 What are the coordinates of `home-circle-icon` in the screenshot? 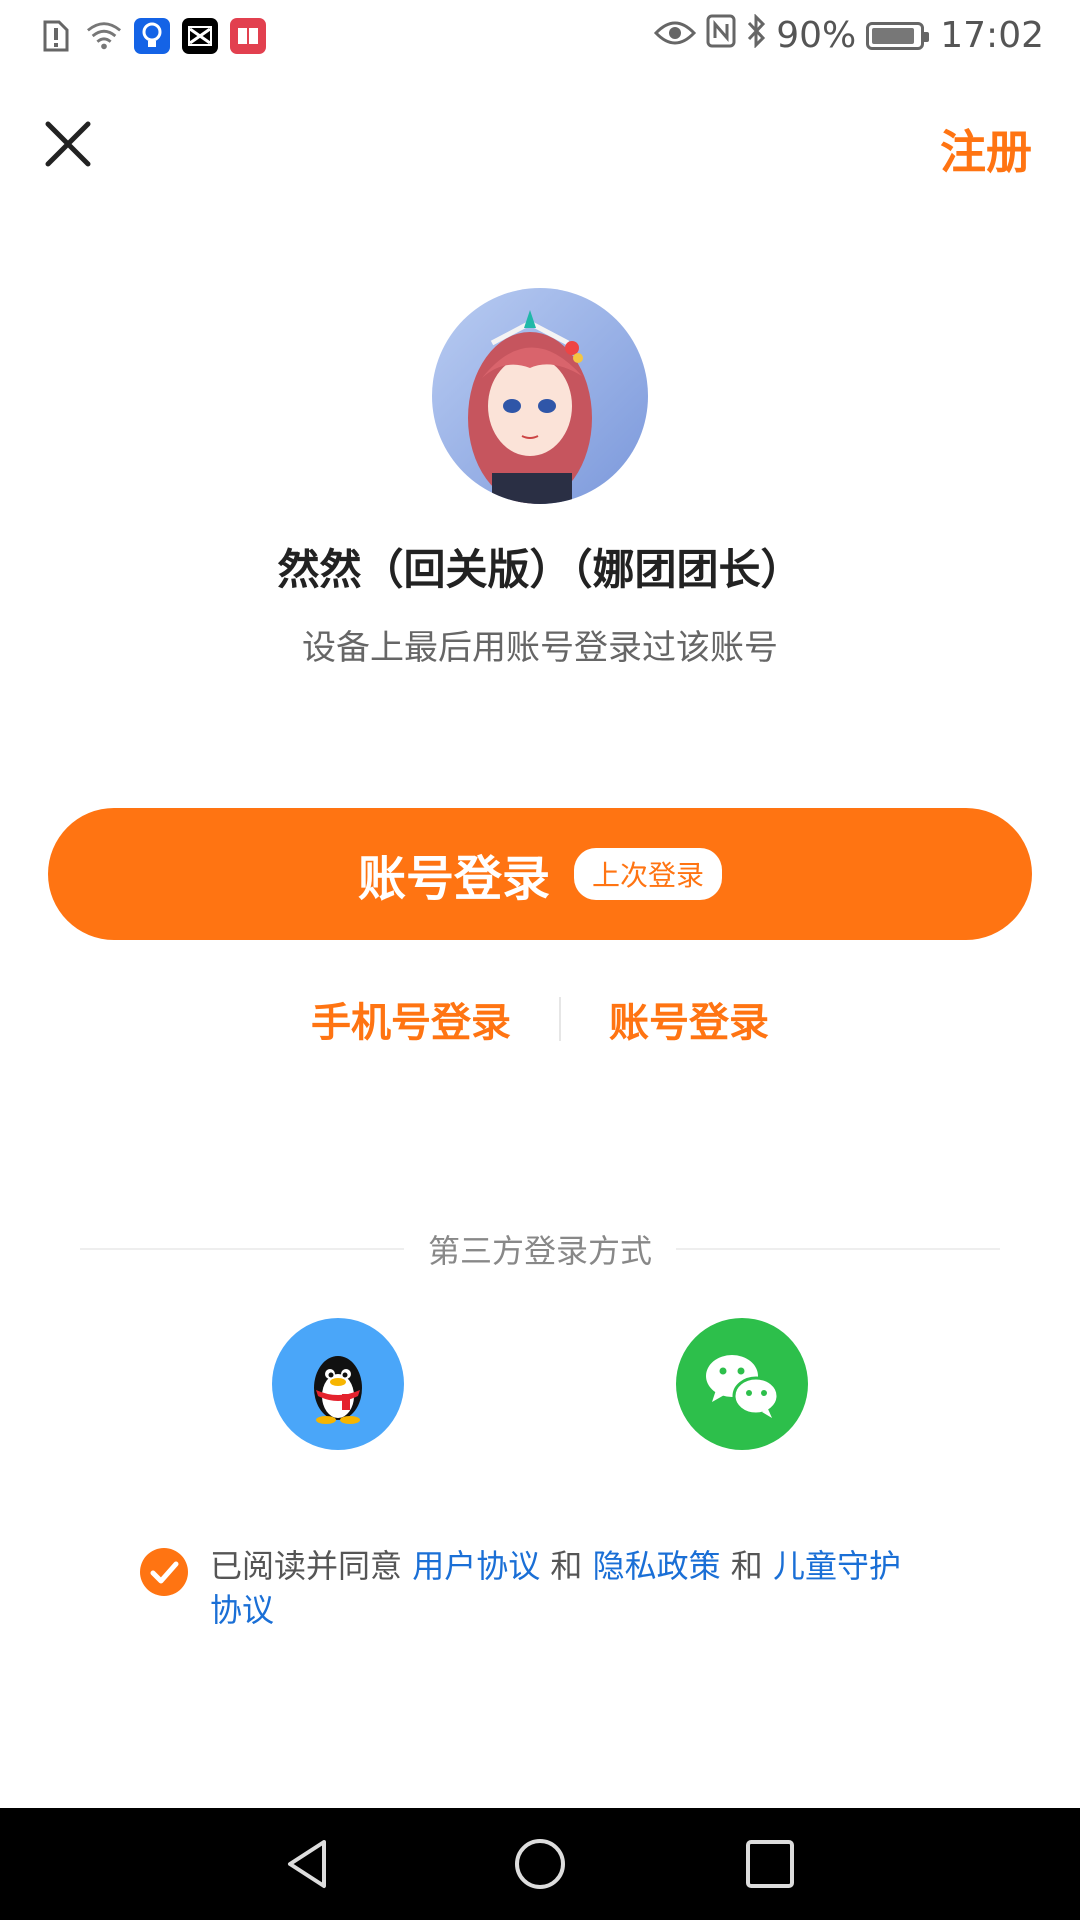 It's located at (540, 1864).